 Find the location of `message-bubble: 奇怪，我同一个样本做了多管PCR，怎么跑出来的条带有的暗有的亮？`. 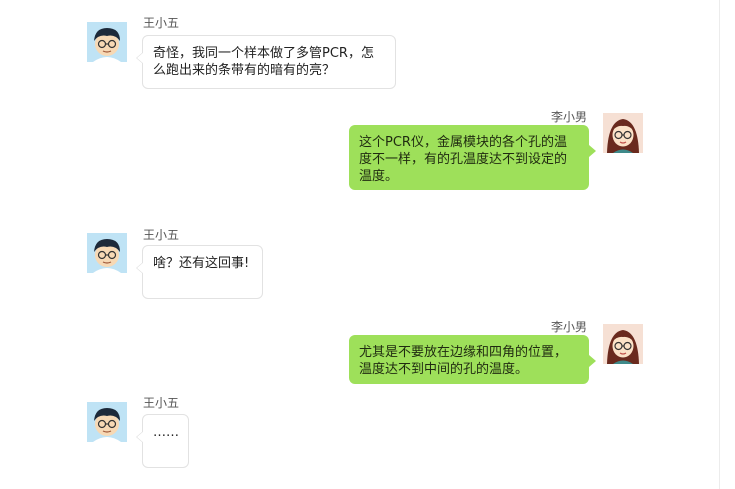

message-bubble: 奇怪，我同一个样本做了多管PCR，怎么跑出来的条带有的暗有的亮？ is located at coordinates (266, 62).